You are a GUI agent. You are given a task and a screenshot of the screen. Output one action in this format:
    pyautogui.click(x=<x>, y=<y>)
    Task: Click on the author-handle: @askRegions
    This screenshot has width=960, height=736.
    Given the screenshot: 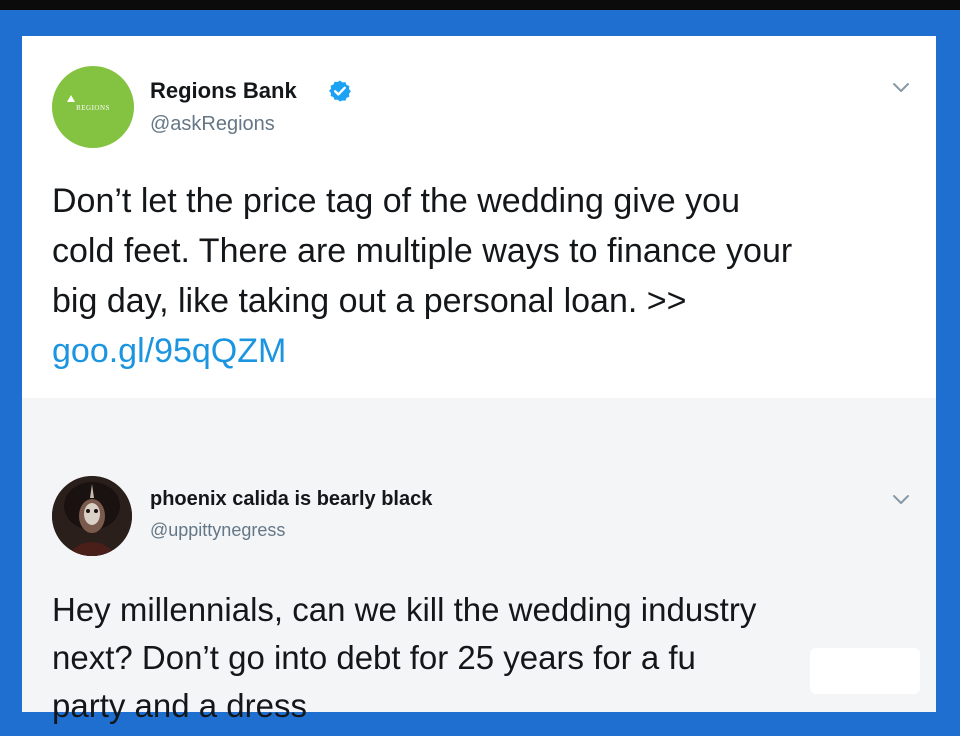 What is the action you would take?
    pyautogui.click(x=212, y=124)
    